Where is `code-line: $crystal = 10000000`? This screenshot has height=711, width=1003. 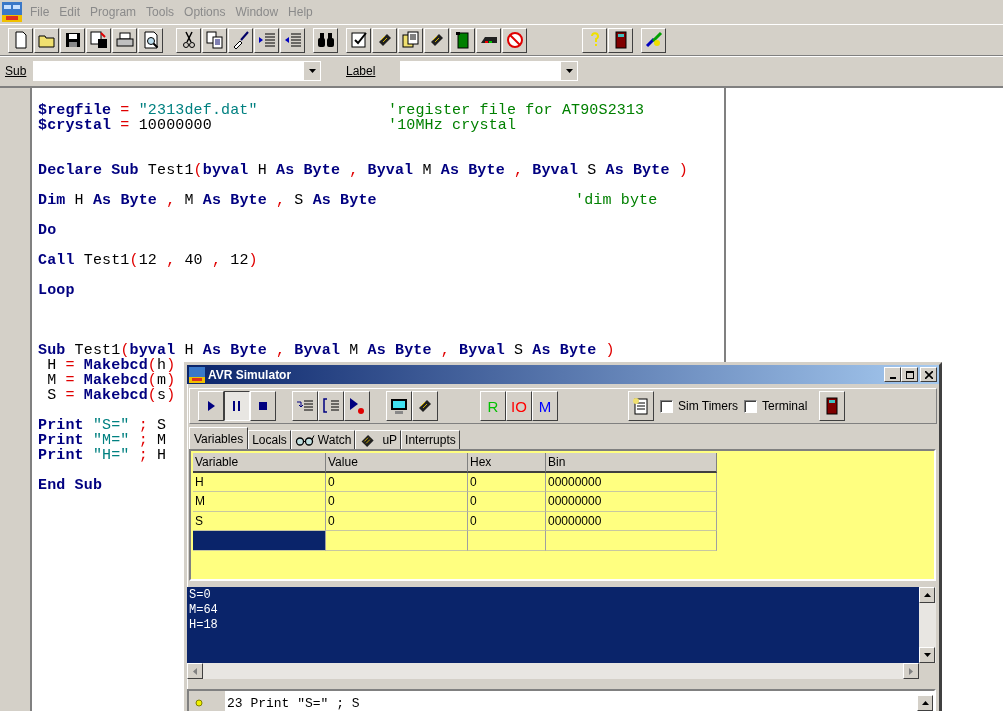 code-line: $crystal = 10000000 is located at coordinates (125, 125).